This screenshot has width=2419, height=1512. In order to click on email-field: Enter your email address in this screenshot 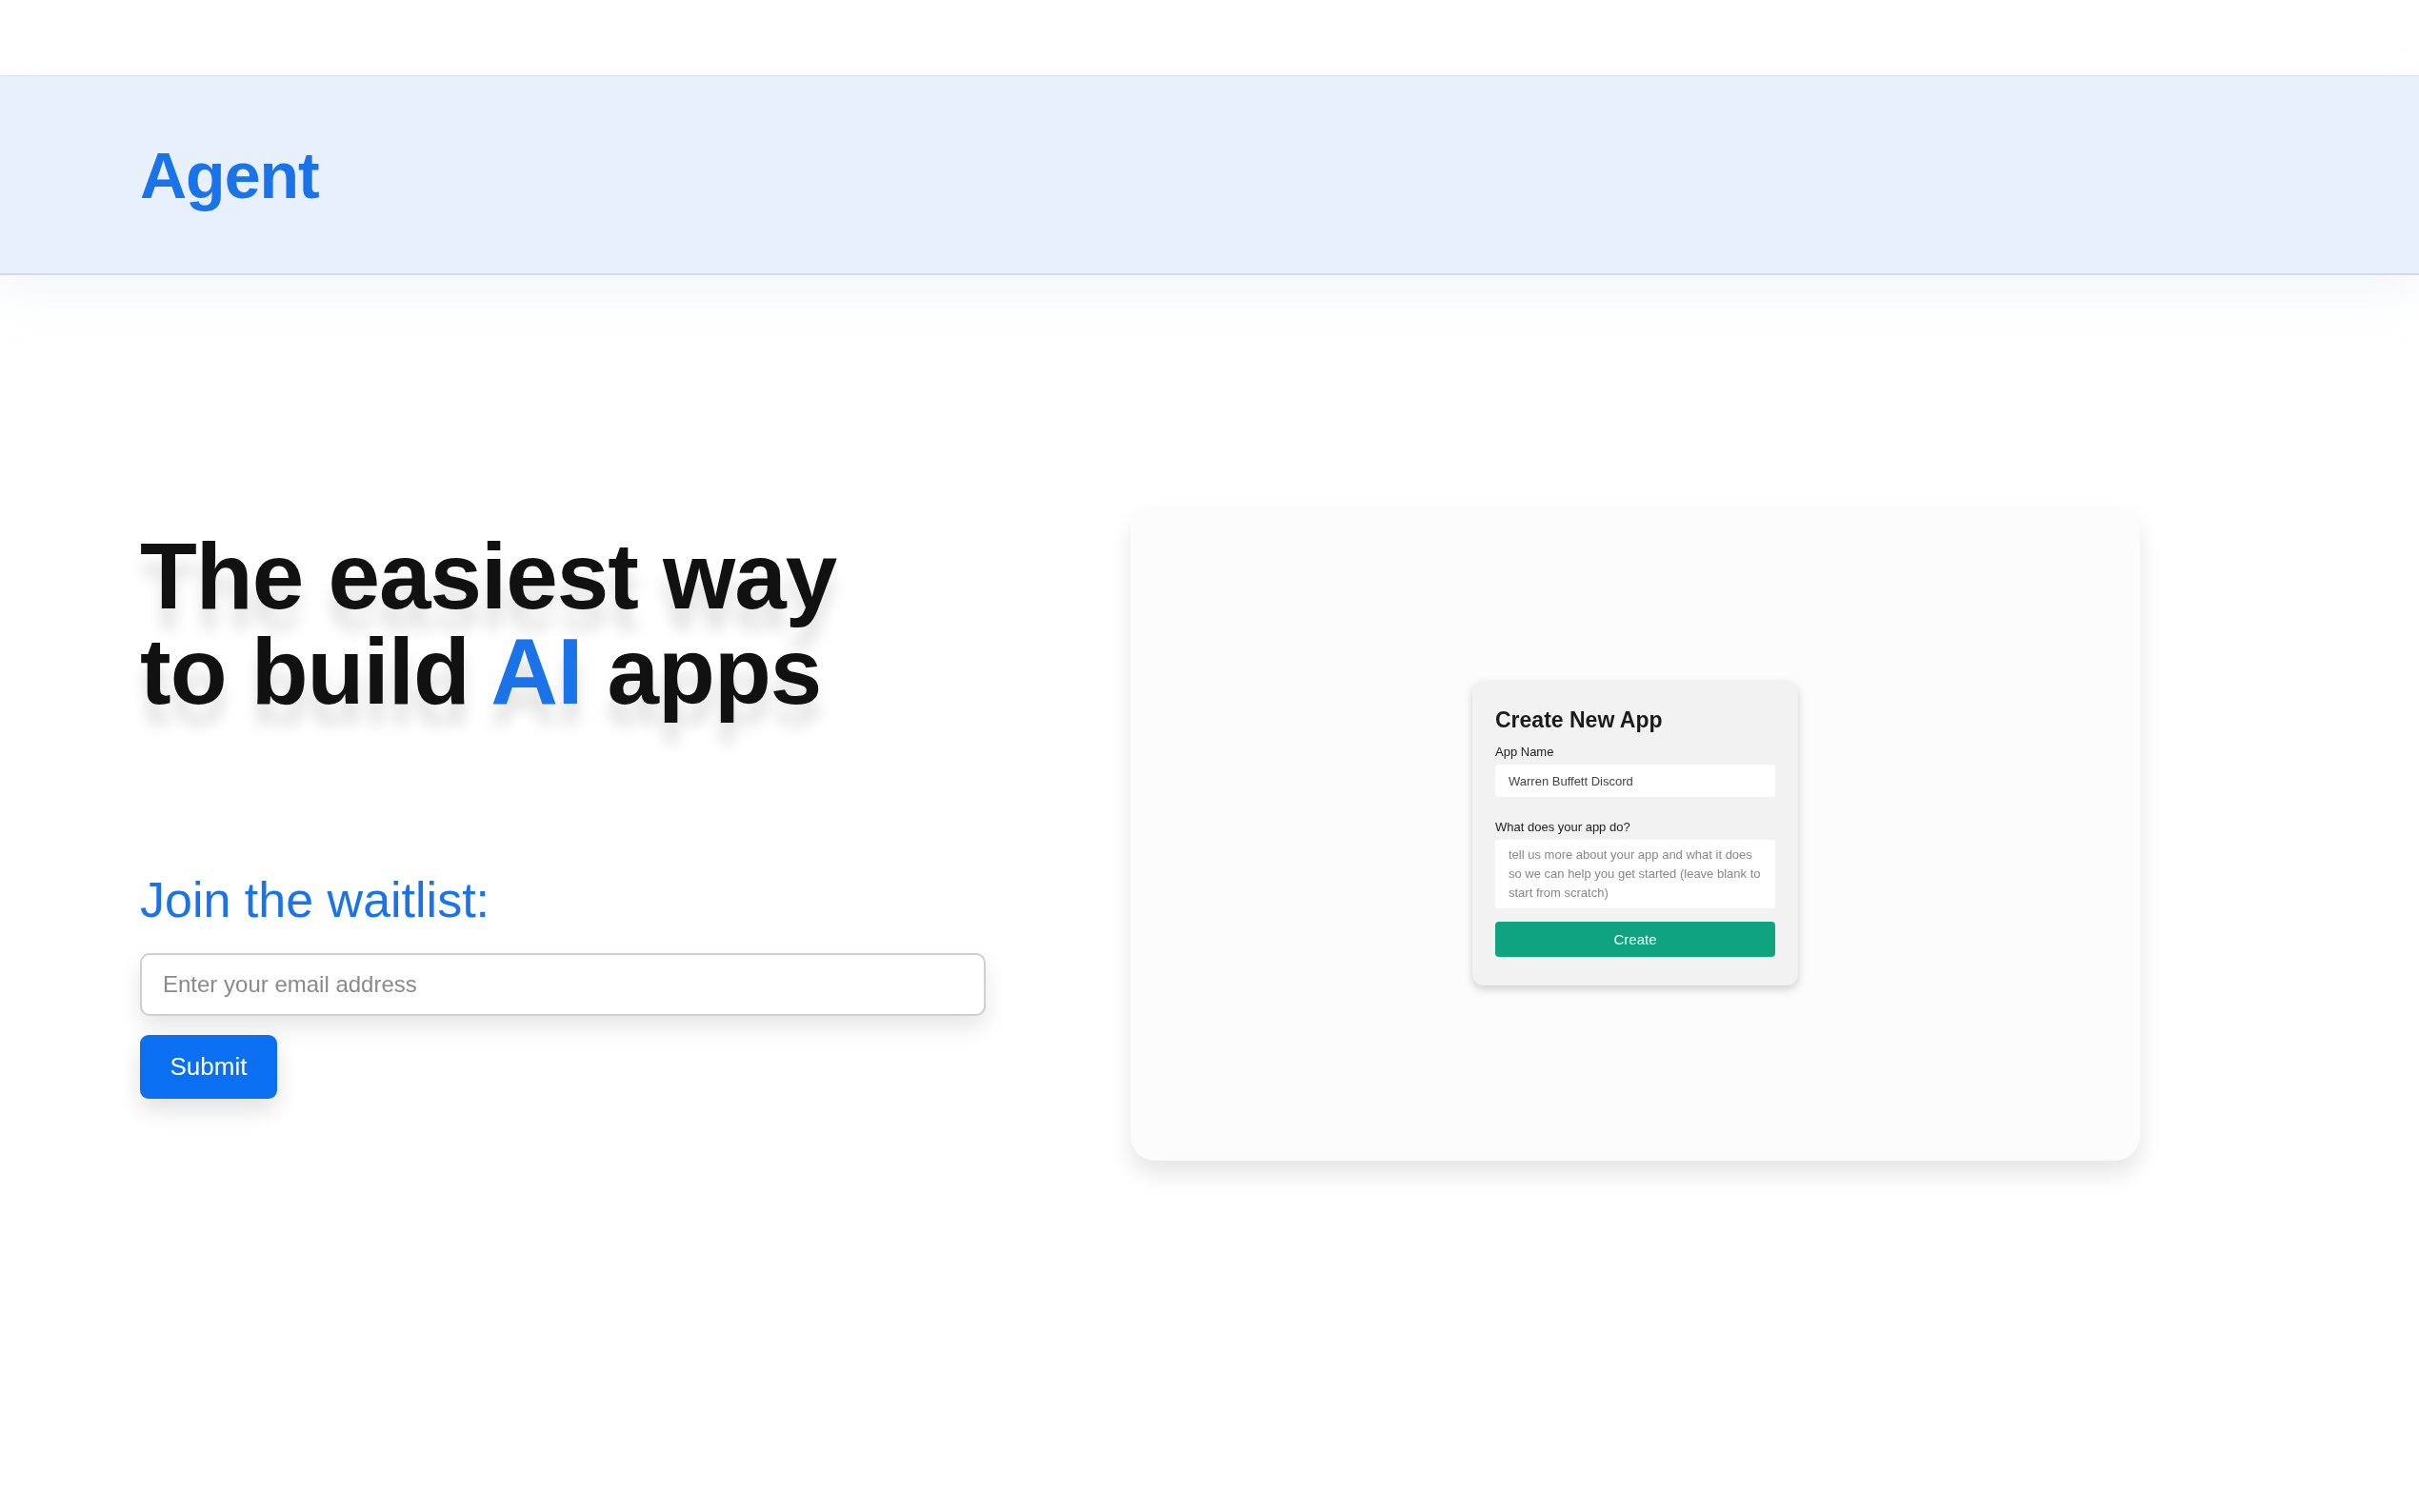, I will do `click(563, 984)`.